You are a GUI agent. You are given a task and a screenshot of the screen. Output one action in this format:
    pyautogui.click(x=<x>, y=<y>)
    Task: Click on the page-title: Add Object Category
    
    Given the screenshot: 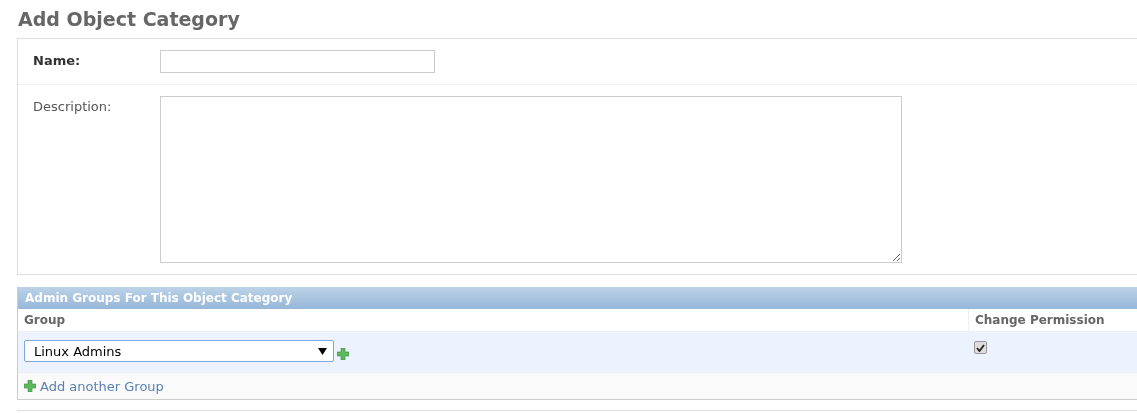 What is the action you would take?
    pyautogui.click(x=129, y=19)
    